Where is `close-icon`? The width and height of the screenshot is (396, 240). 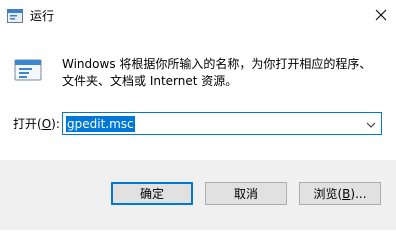
close-icon is located at coordinates (381, 16).